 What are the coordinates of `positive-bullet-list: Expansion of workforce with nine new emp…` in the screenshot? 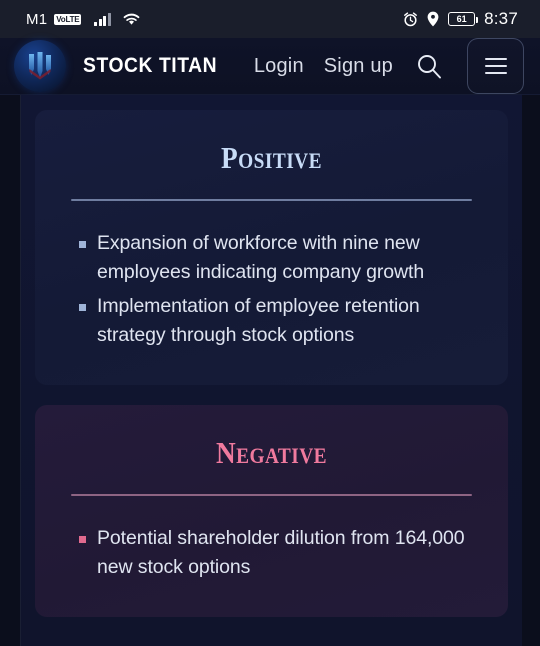 It's located at (271, 289).